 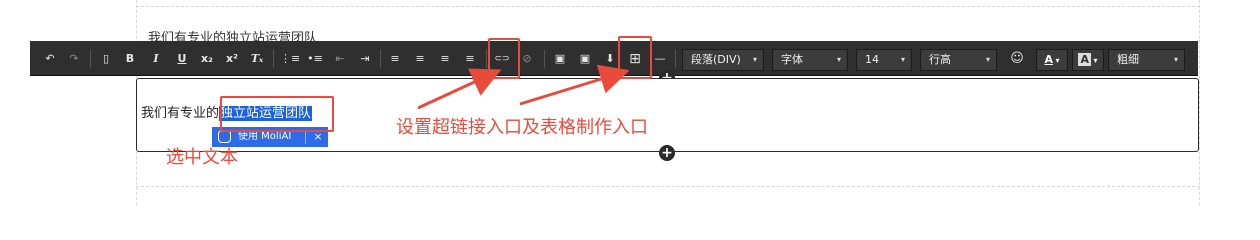 What do you see at coordinates (202, 157) in the screenshot?
I see `selection-annotation: 选中文本` at bounding box center [202, 157].